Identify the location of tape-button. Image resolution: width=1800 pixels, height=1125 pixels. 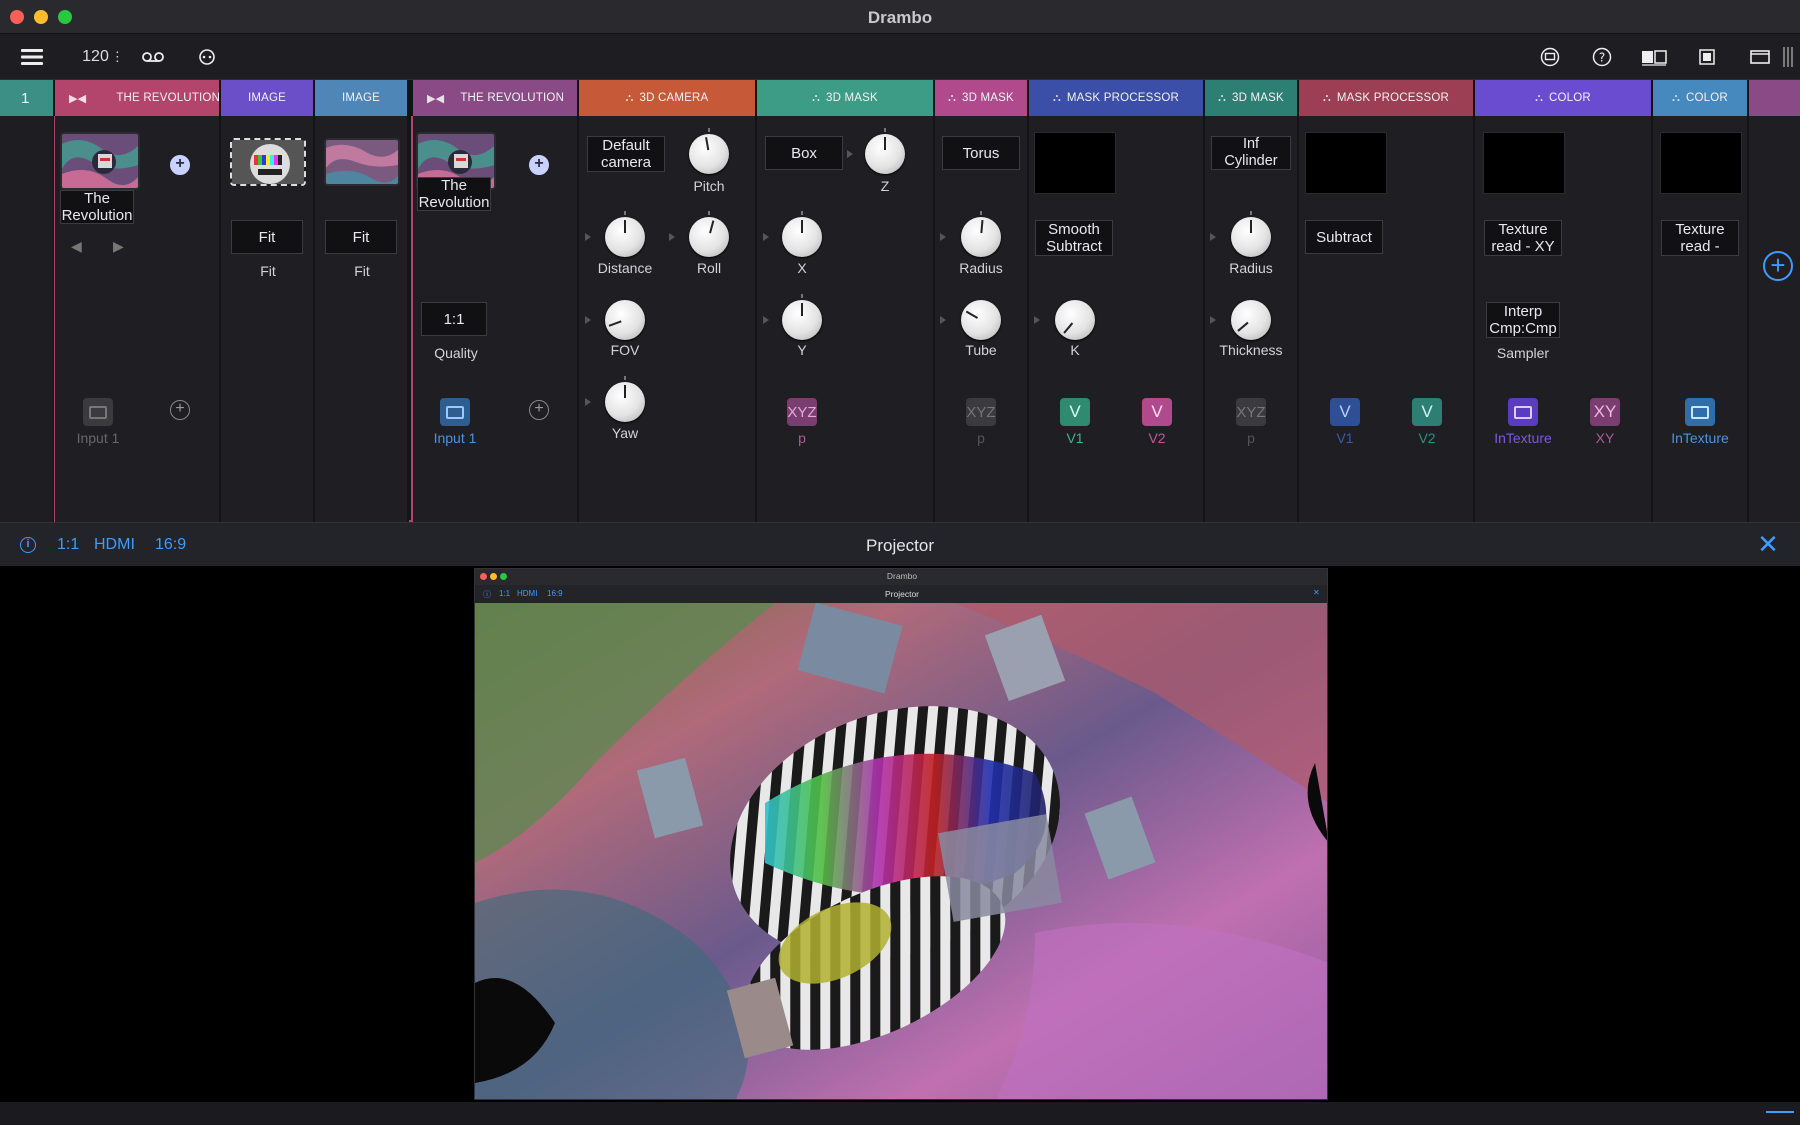
(153, 57).